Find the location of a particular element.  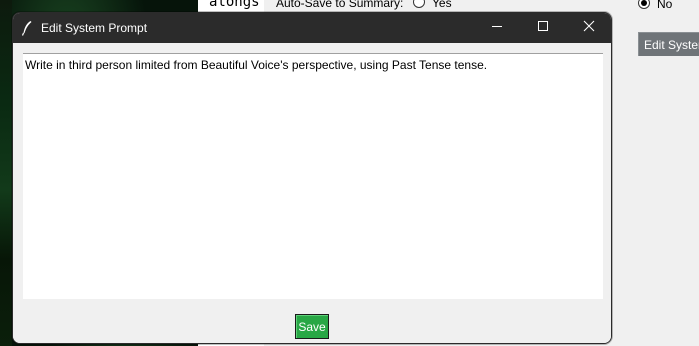

save-button: Save is located at coordinates (312, 326).